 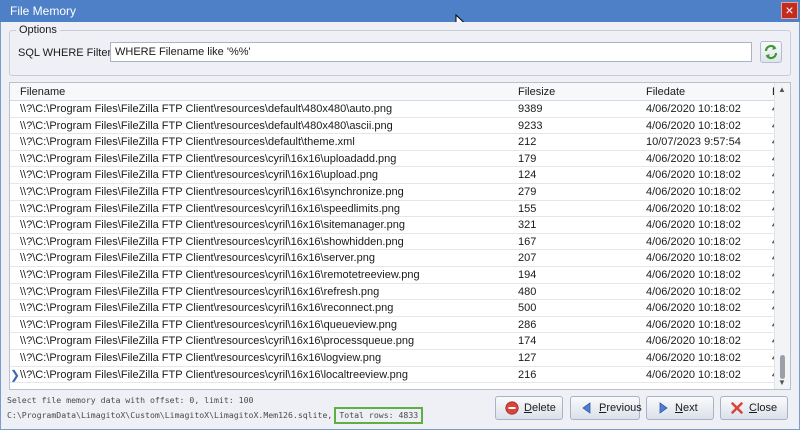 I want to click on arrow-left-icon, so click(x=586, y=408).